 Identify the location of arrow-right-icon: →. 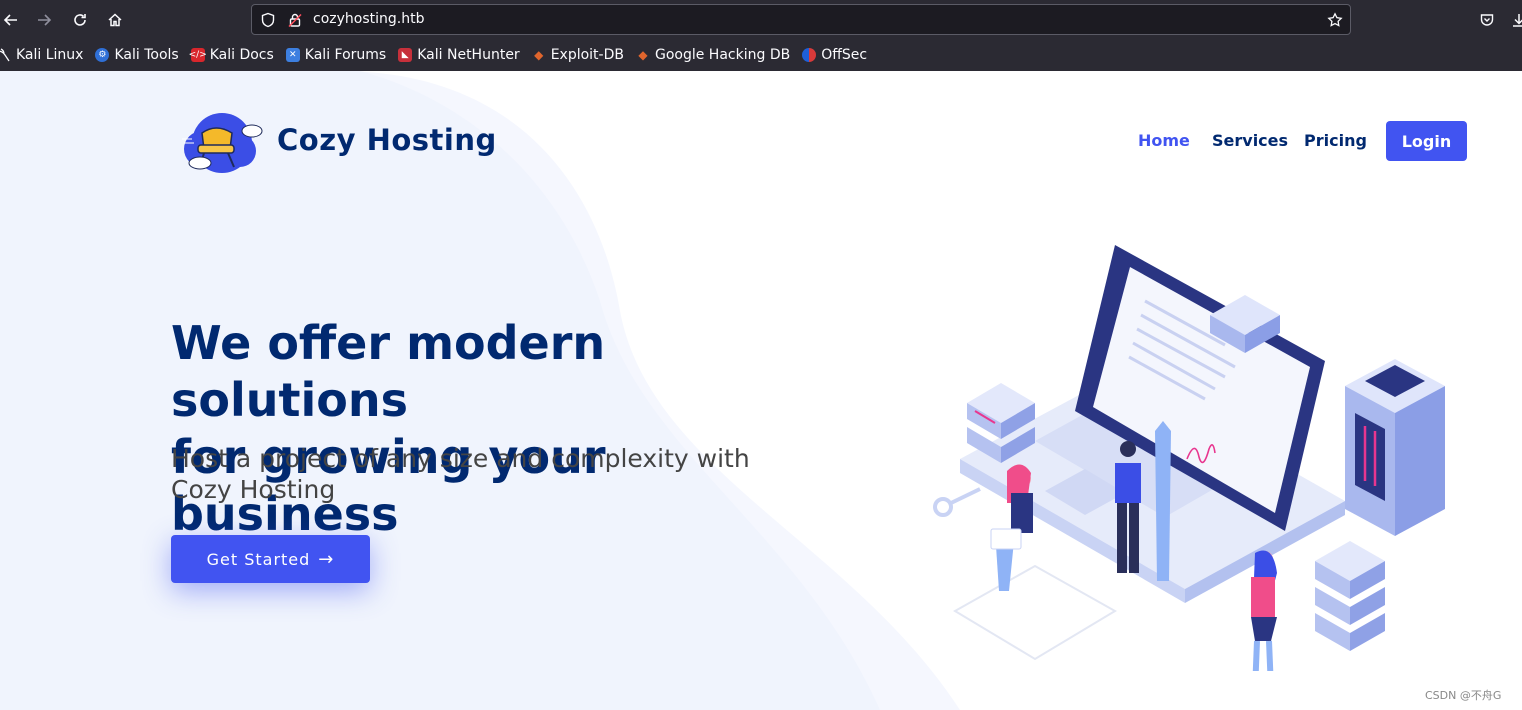
(326, 559).